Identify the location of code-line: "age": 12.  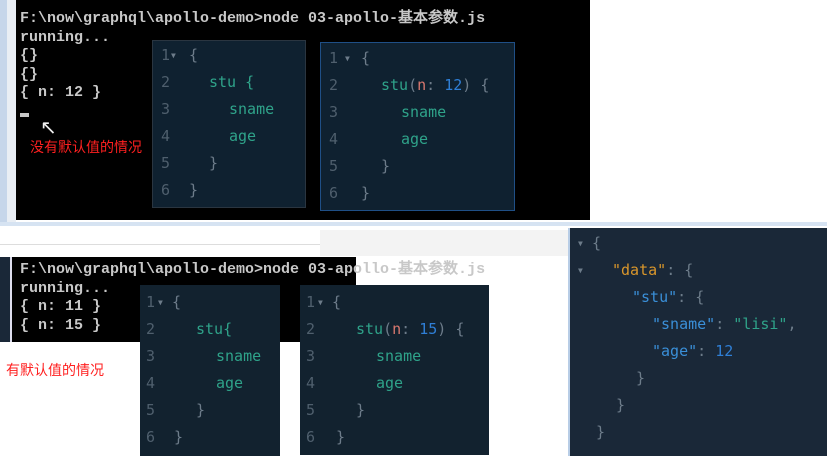
(693, 351).